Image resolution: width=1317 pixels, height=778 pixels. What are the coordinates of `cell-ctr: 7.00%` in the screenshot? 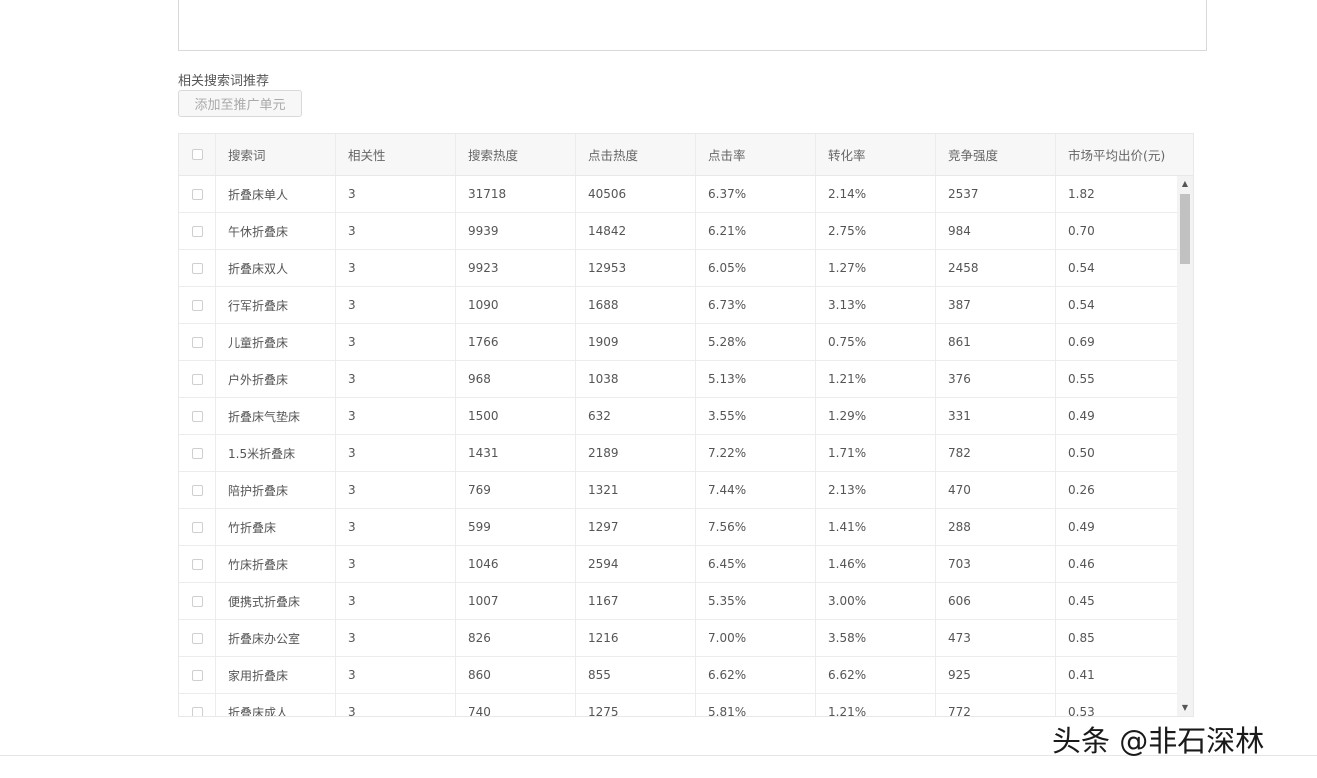 It's located at (756, 638).